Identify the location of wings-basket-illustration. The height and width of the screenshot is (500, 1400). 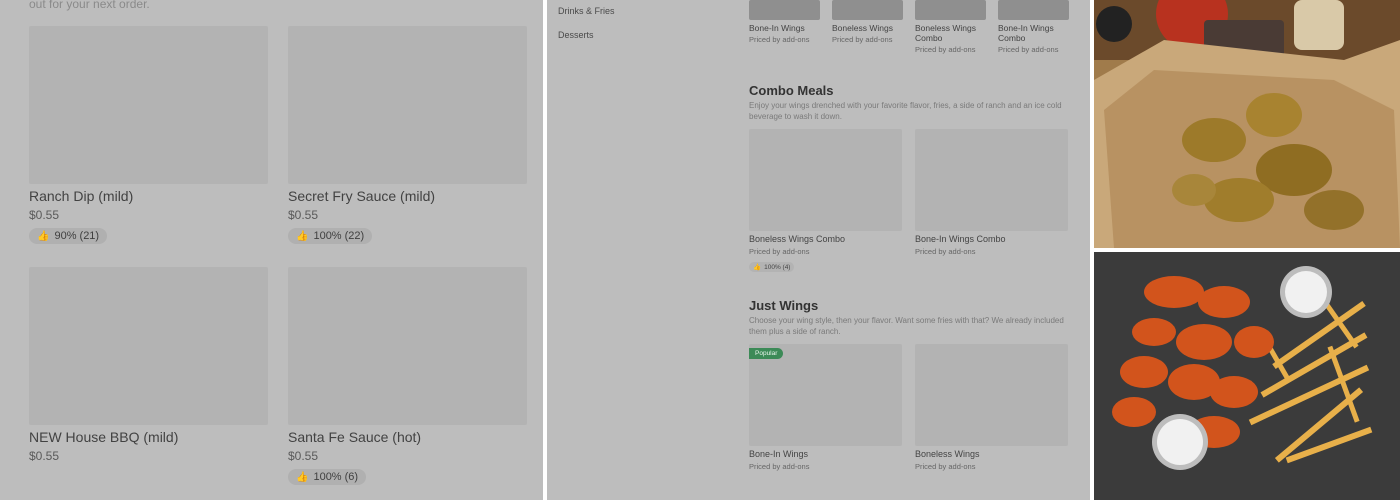
(1247, 124).